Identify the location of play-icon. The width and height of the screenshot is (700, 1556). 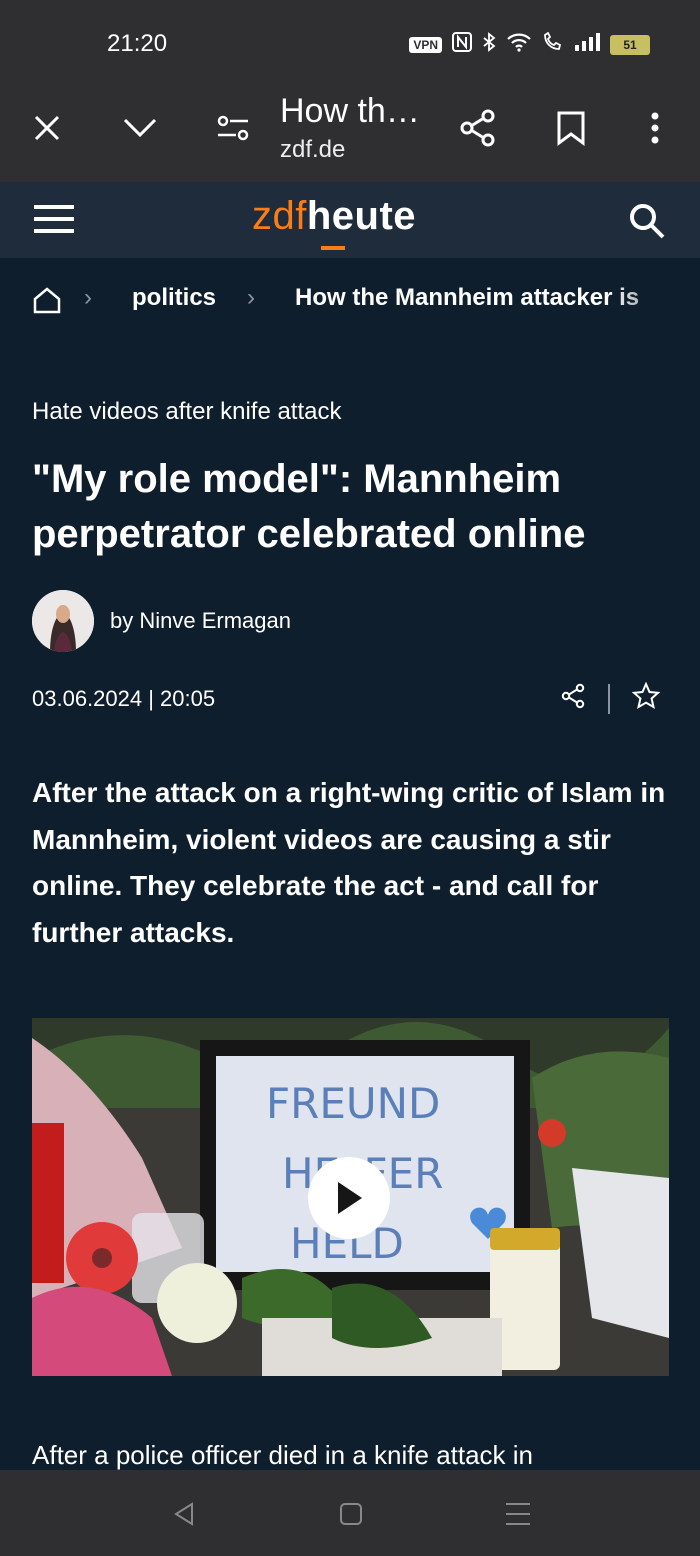
(350, 1198).